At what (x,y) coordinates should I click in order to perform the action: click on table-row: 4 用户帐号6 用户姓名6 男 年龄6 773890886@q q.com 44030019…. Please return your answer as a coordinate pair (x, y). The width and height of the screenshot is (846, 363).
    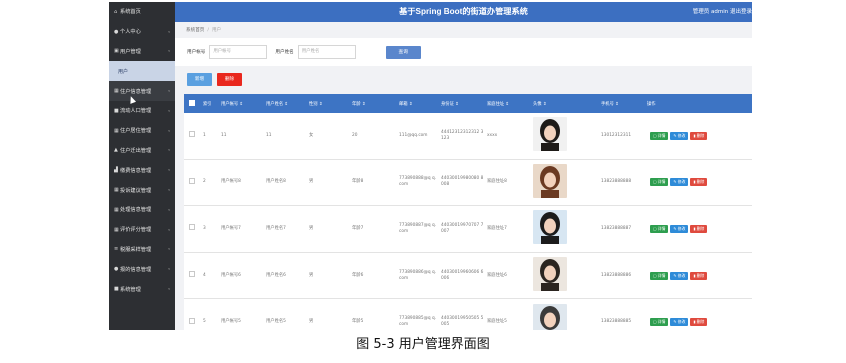
    Looking at the image, I should click on (468, 276).